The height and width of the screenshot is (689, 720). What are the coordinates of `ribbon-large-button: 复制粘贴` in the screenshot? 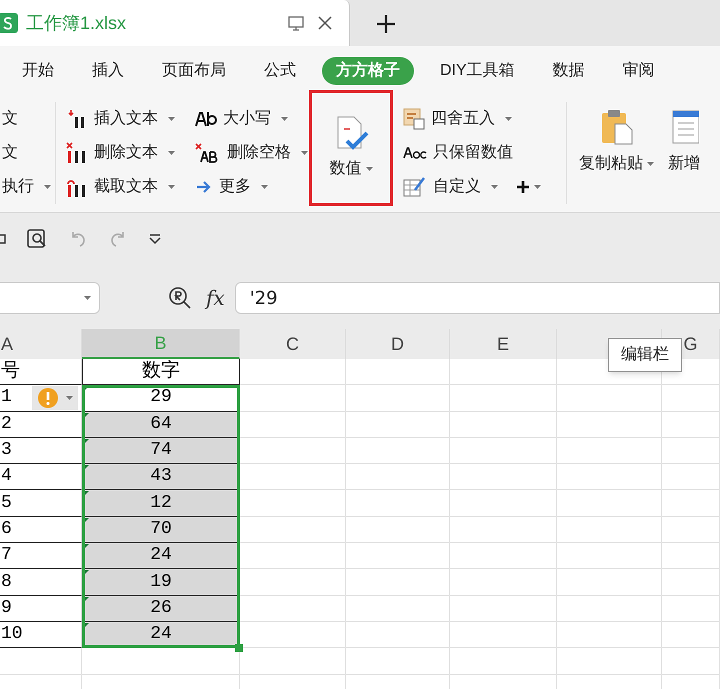 It's located at (616, 153).